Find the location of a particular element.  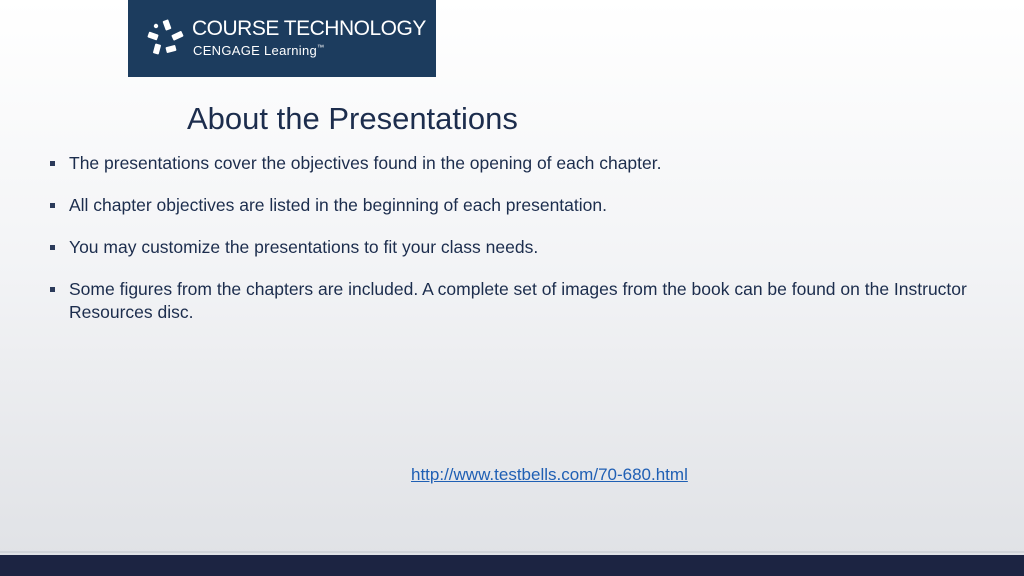

course-technology-logo: COURSE TECHNOLOGY CENGAGE Learning™ is located at coordinates (282, 38).